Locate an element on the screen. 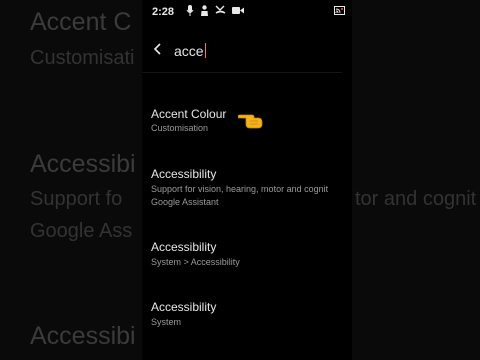 This screenshot has height=360, width=480. bg-line: tor and cognit is located at coordinates (416, 199).